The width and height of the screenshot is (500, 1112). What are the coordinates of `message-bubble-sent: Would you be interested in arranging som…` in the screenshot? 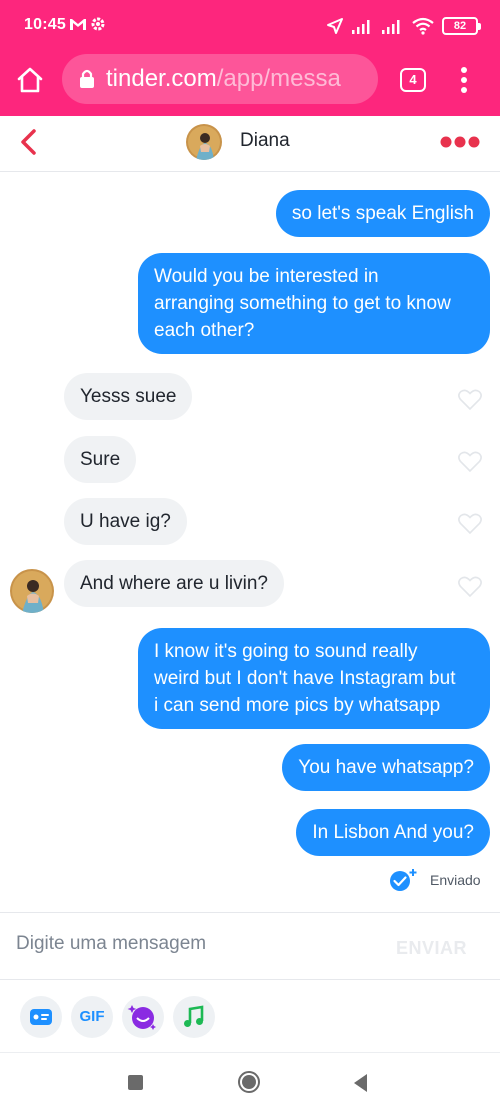 It's located at (314, 303).